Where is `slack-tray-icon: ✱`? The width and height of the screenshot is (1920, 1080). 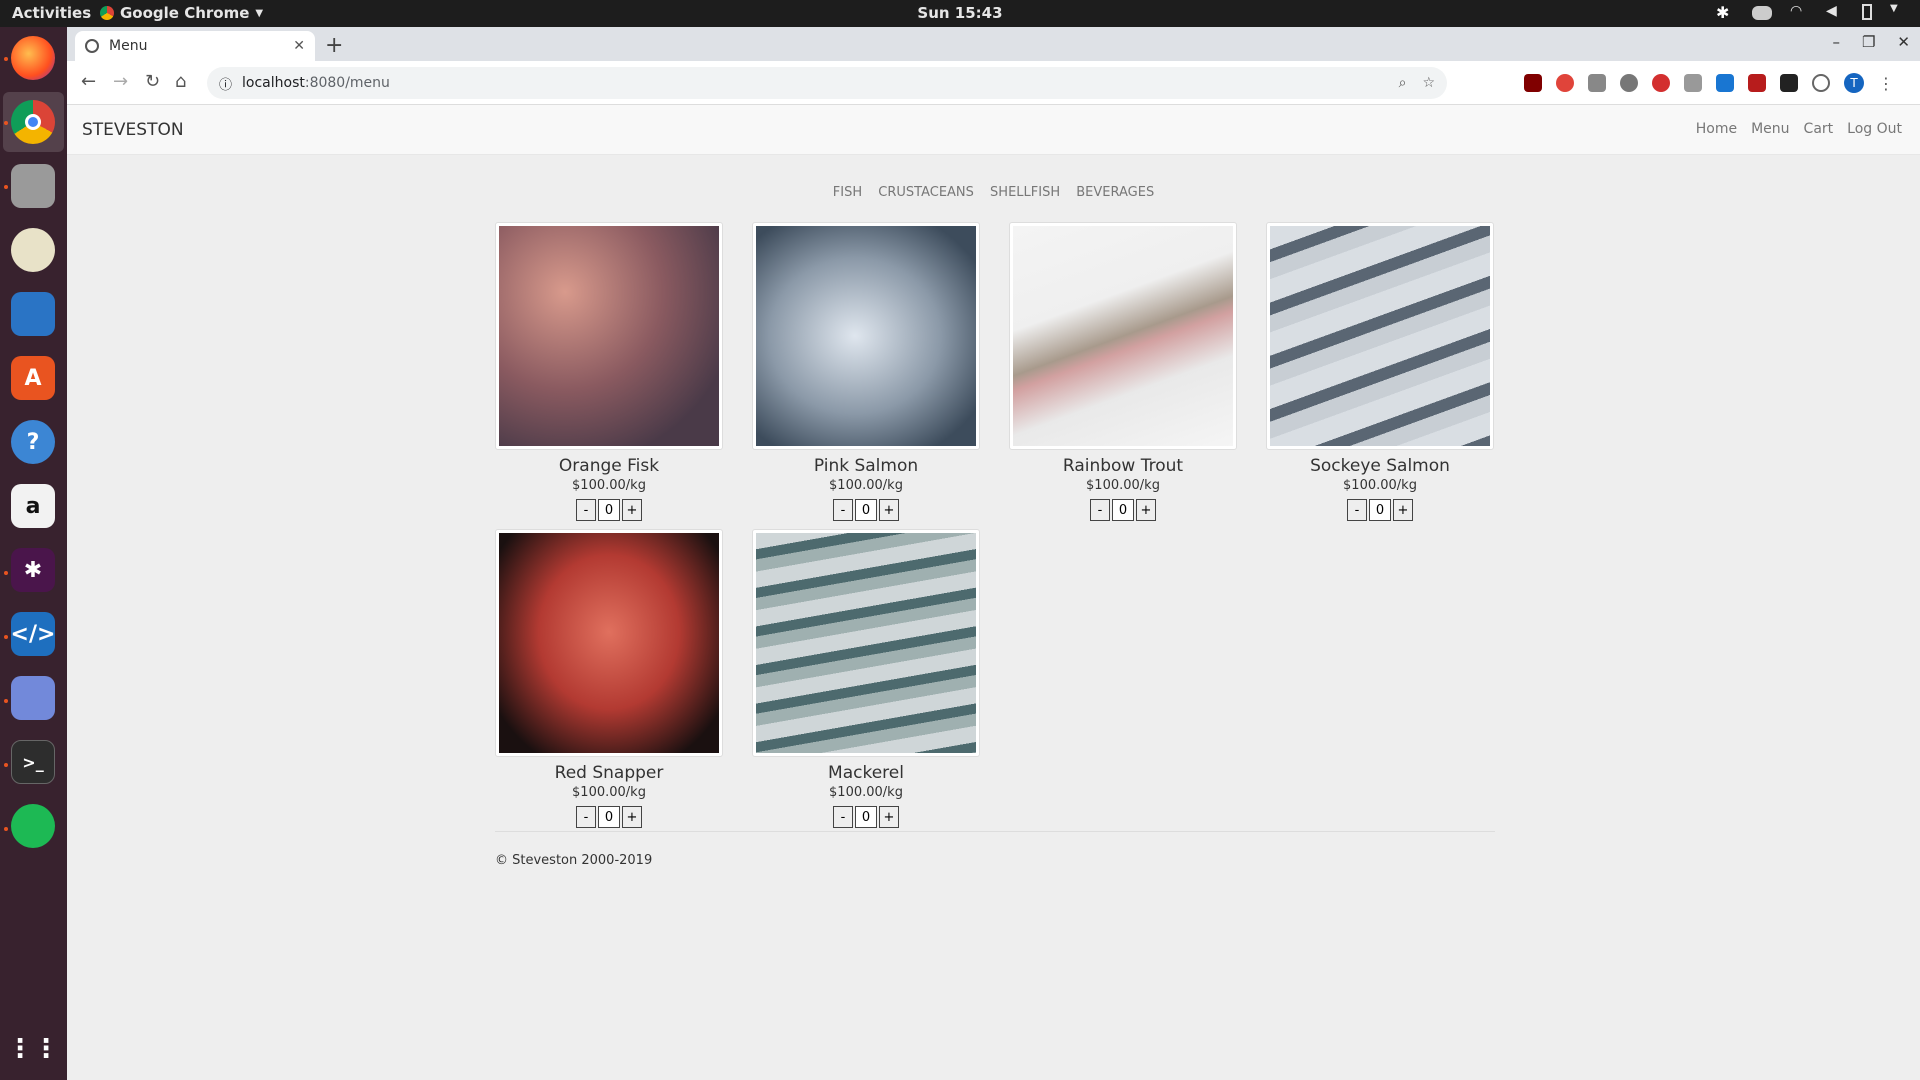
slack-tray-icon: ✱ is located at coordinates (1725, 12).